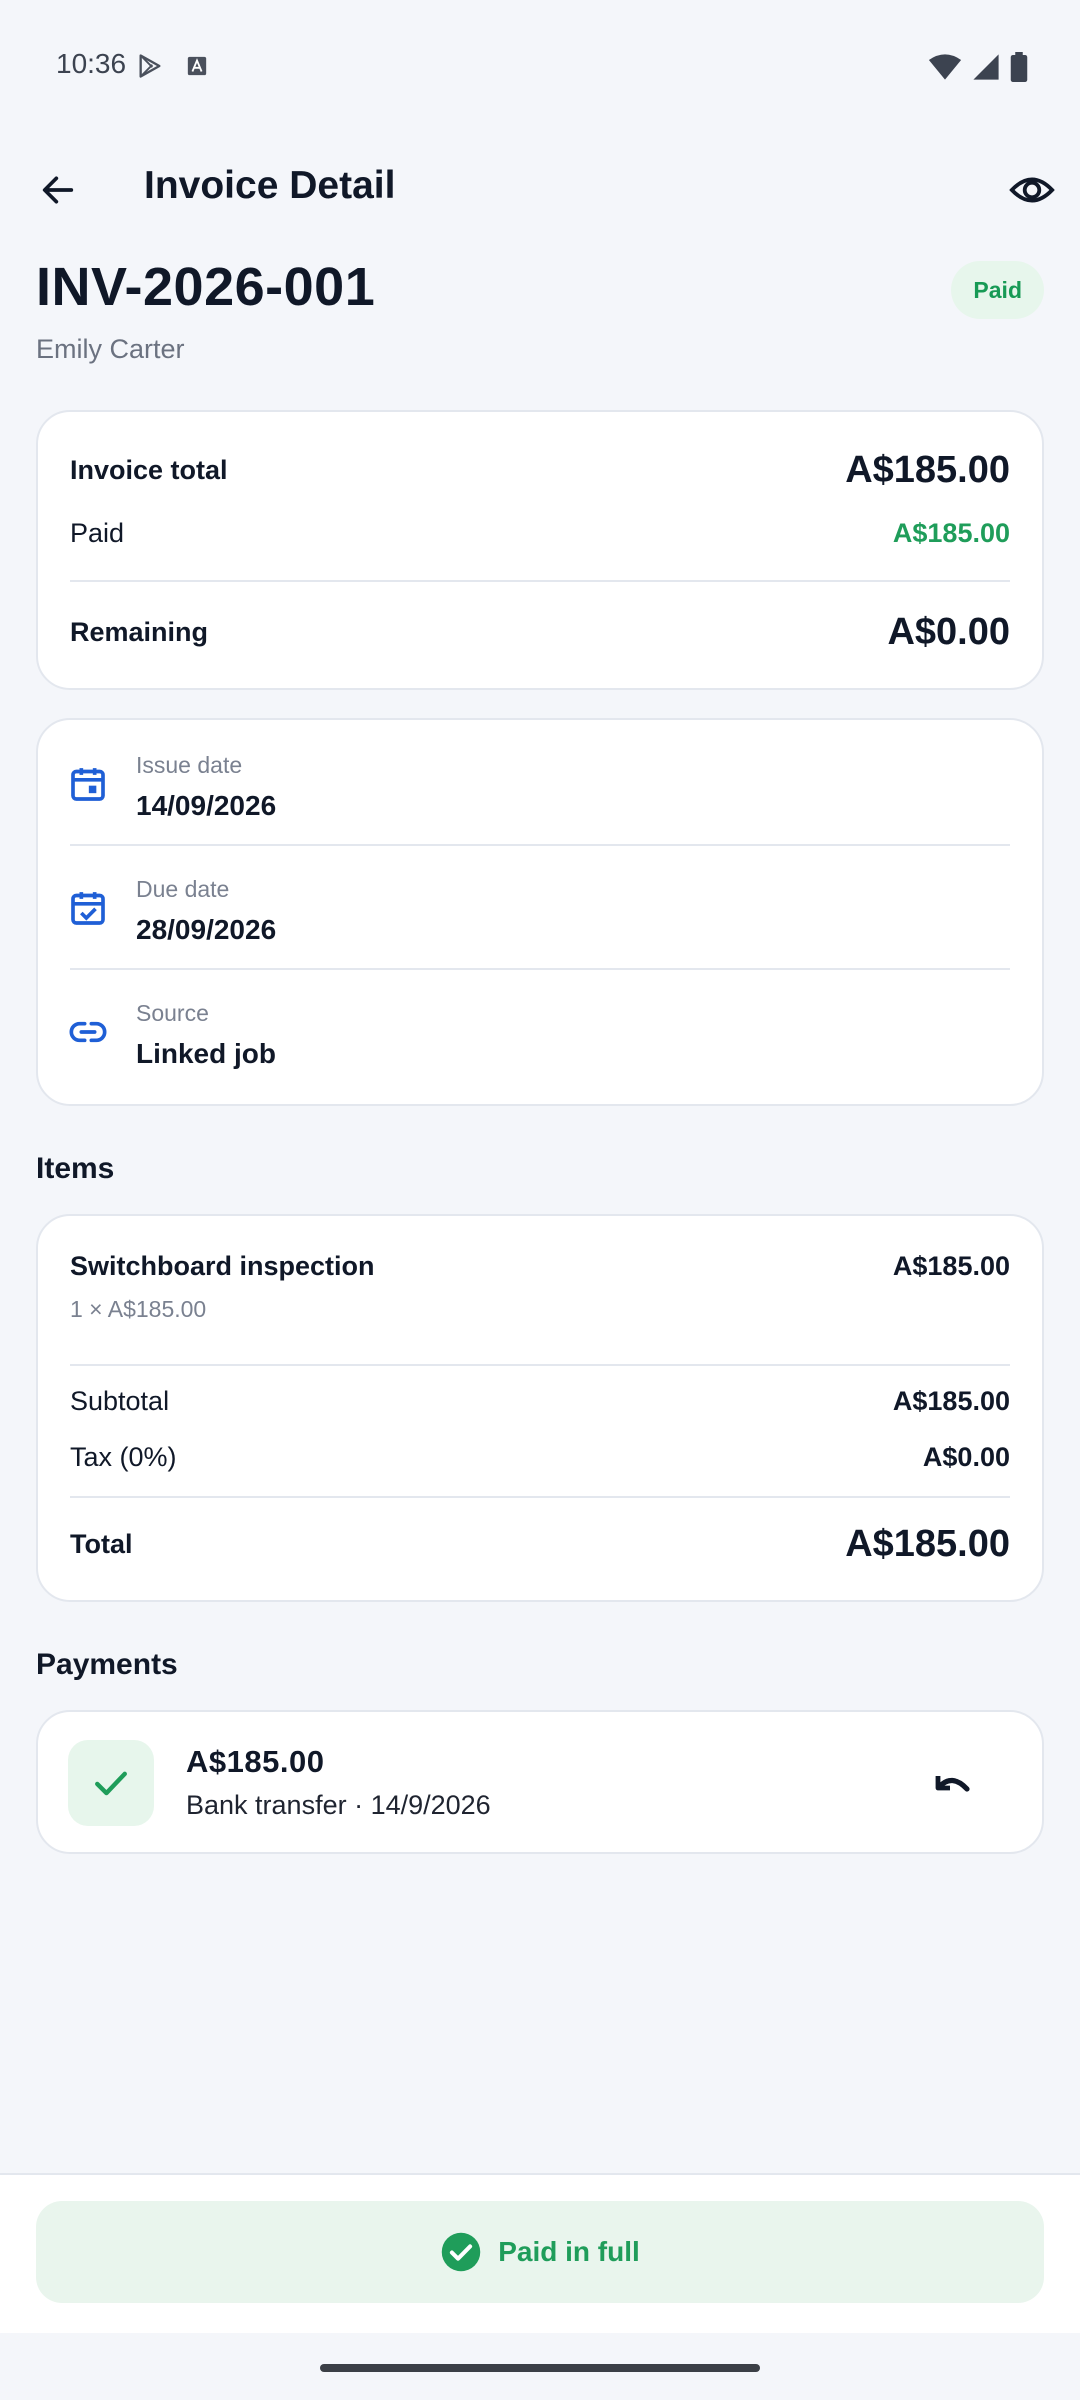 Image resolution: width=1080 pixels, height=2400 pixels. What do you see at coordinates (540, 906) in the screenshot?
I see `due-date-row: Due date 28/09/2026` at bounding box center [540, 906].